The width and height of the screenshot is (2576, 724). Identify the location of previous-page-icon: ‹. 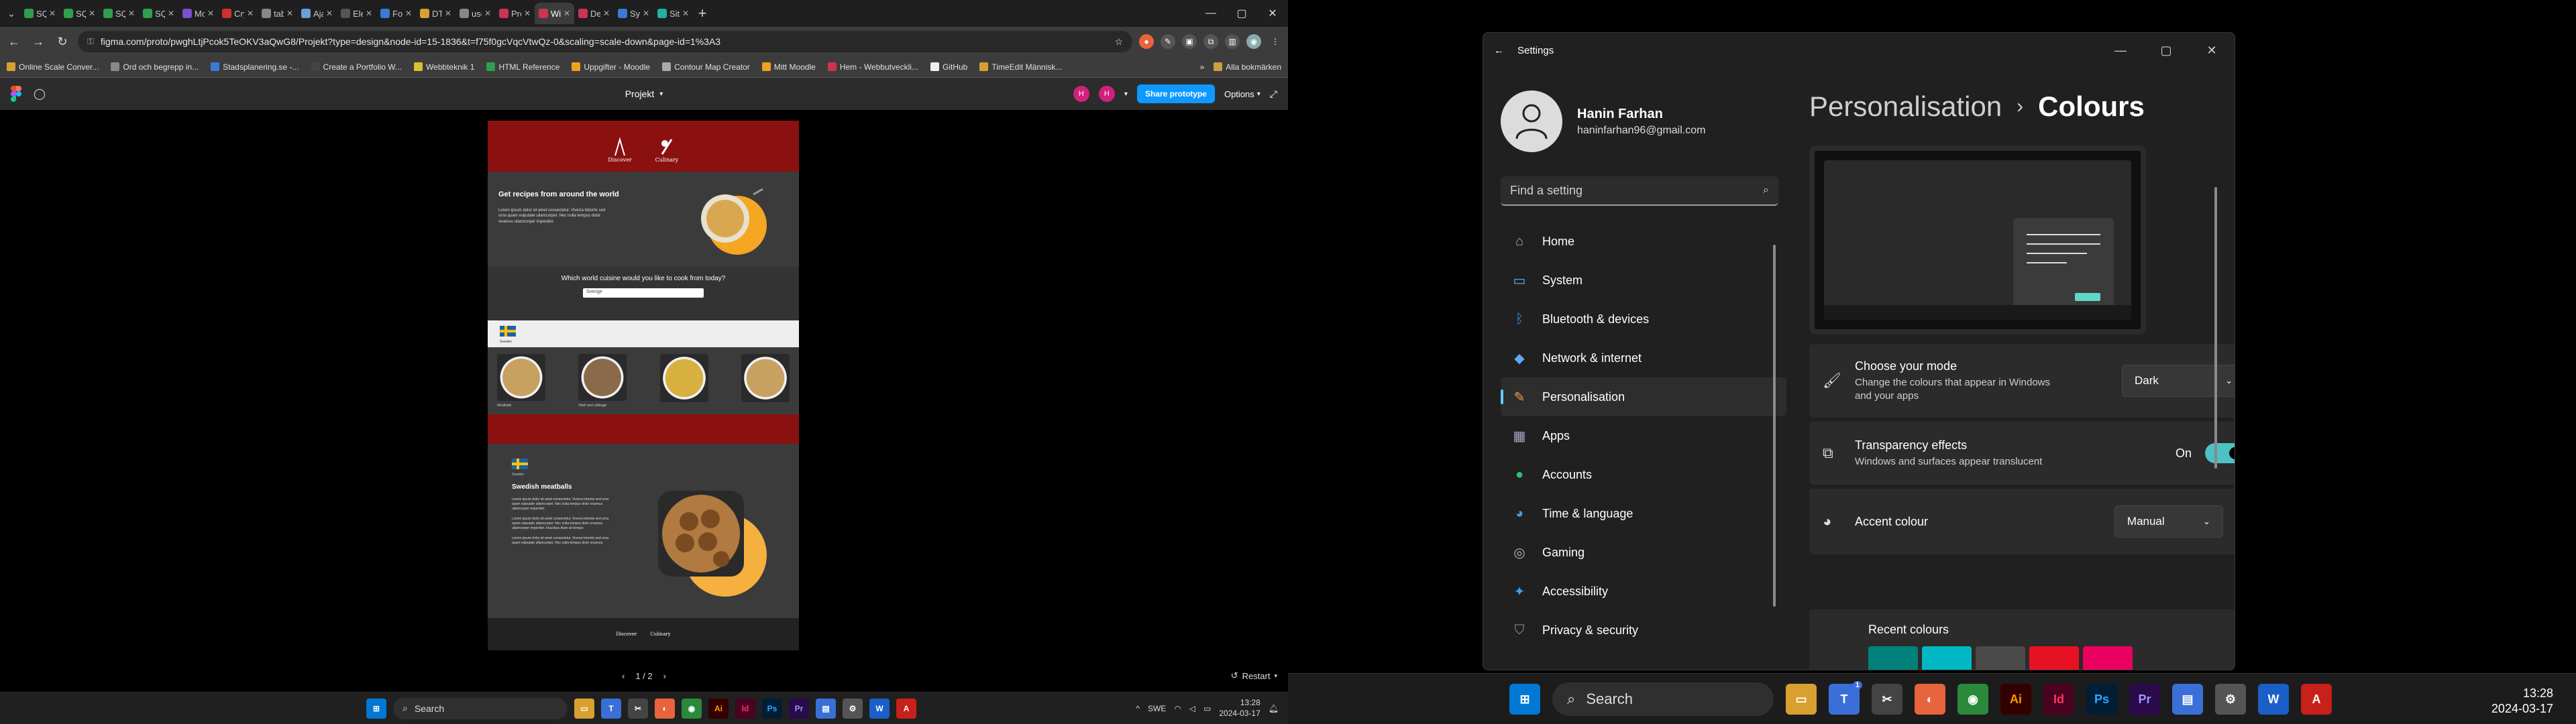
(623, 676).